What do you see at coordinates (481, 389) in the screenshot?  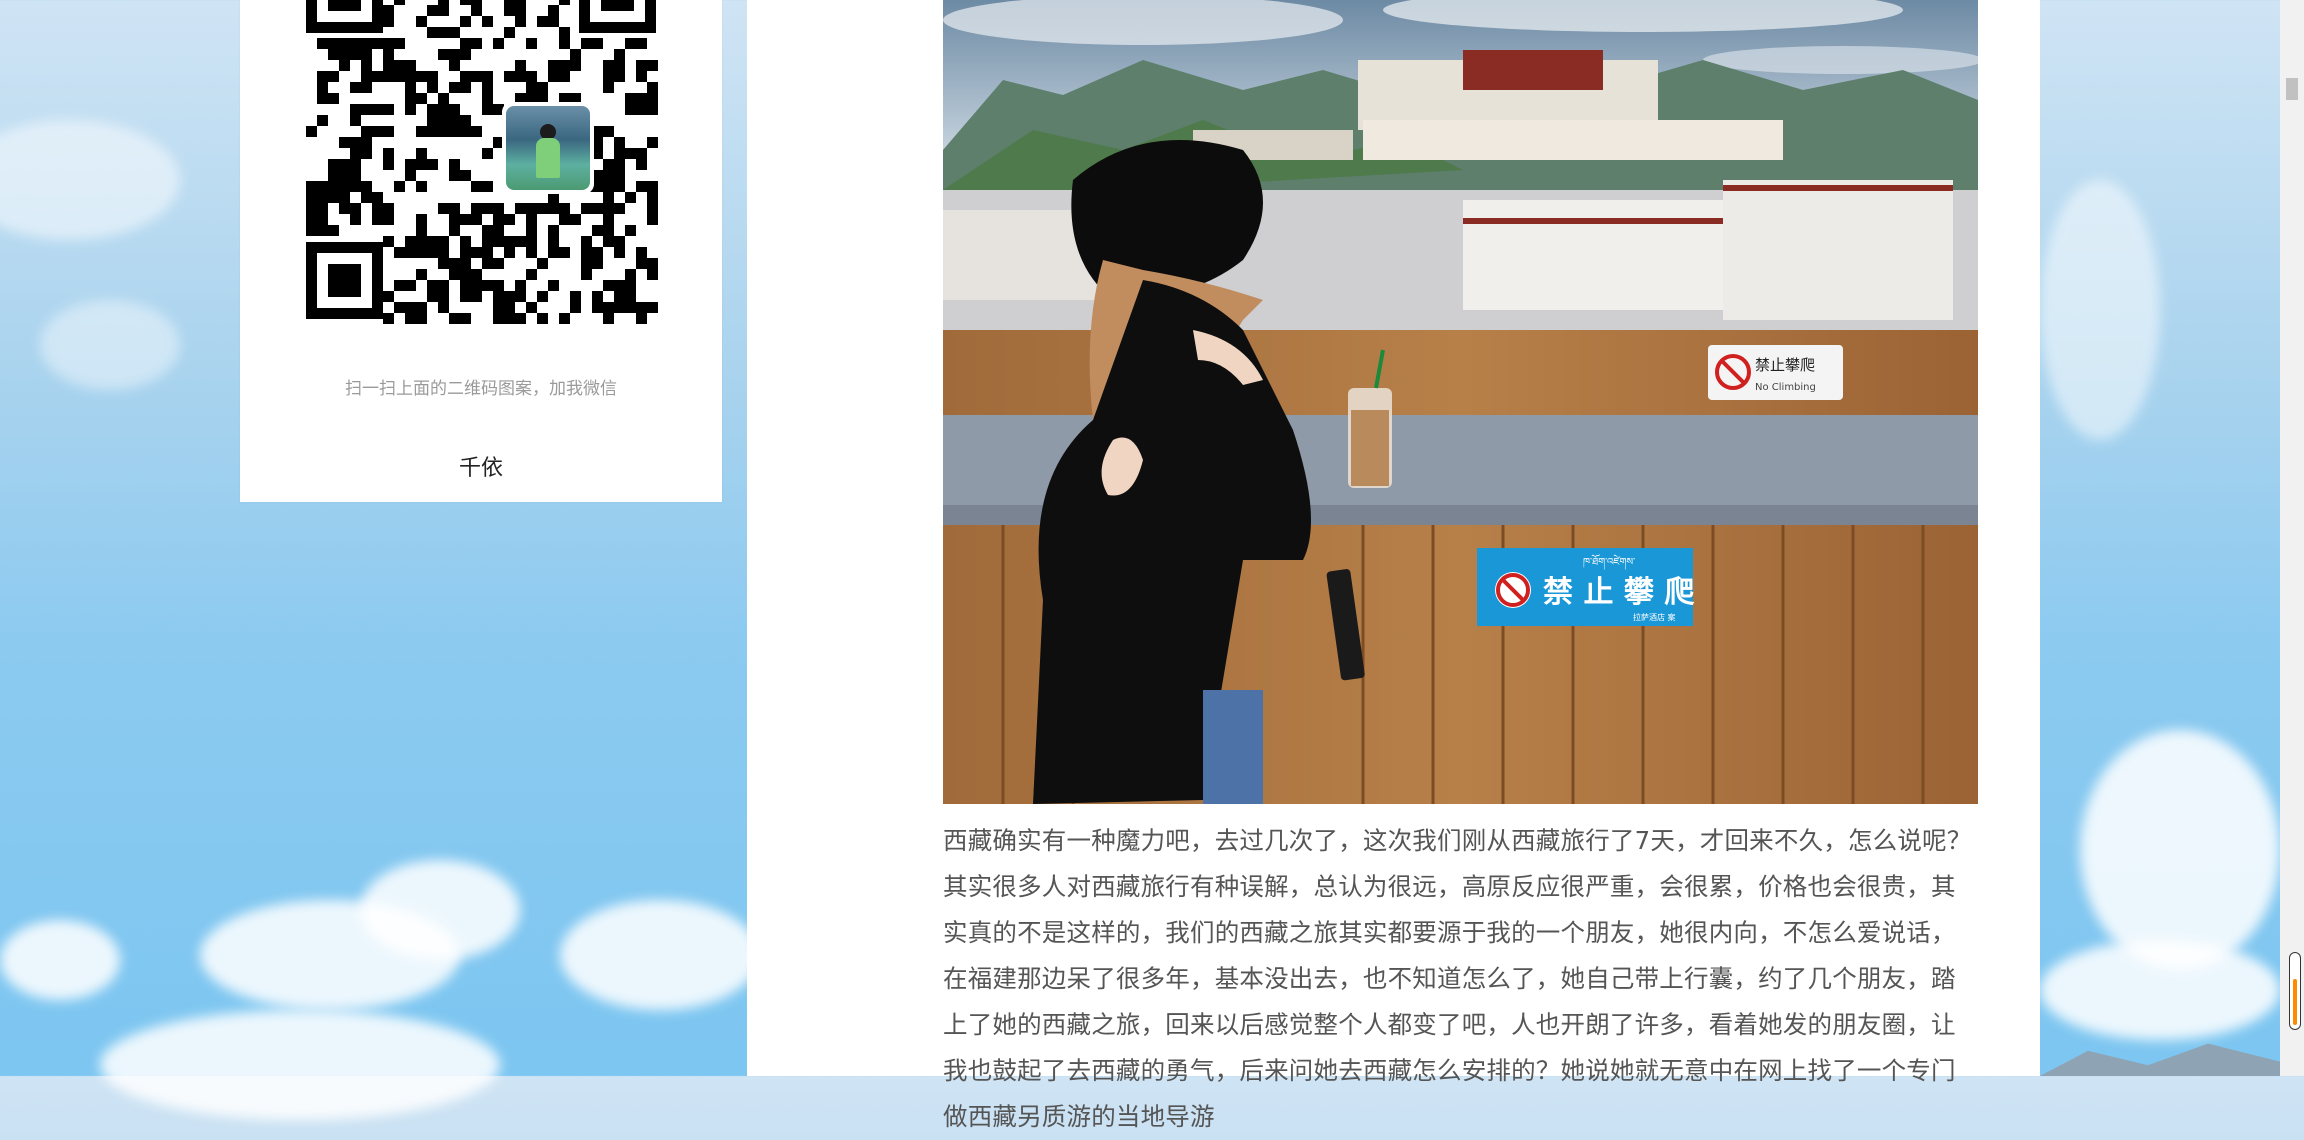 I see `qr-caption: 扫一扫上面的二维码图案，加我微信` at bounding box center [481, 389].